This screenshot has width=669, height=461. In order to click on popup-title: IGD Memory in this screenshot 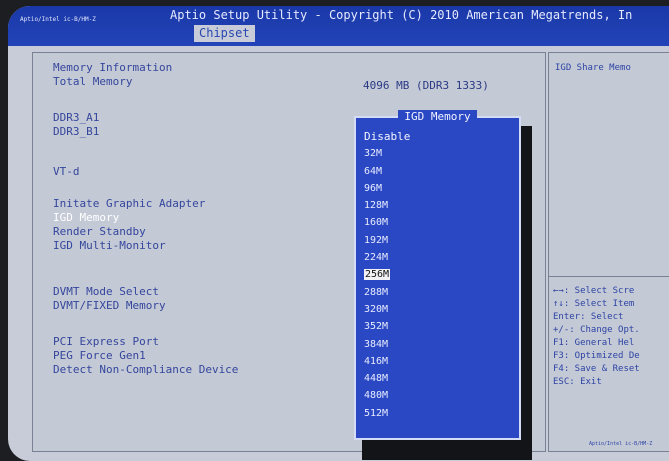, I will do `click(437, 116)`.